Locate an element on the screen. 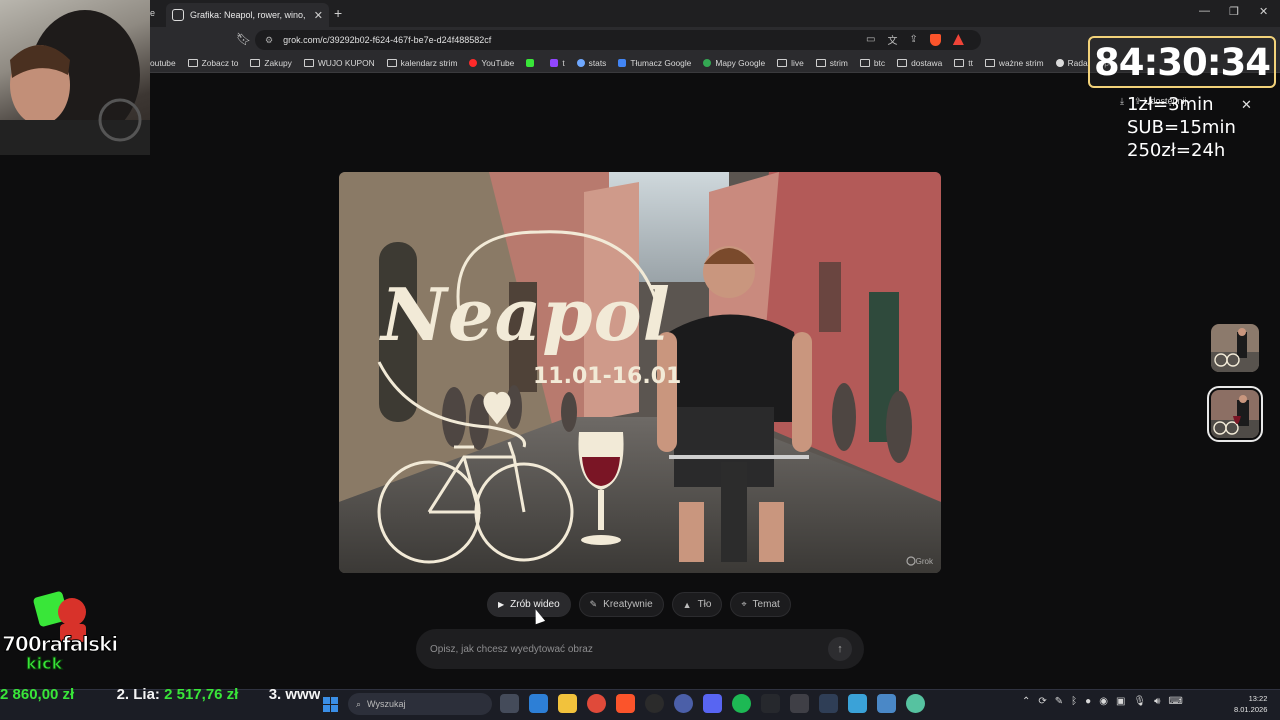 This screenshot has height=720, width=1280. bookmark-translate: Tłumacz Google is located at coordinates (654, 63).